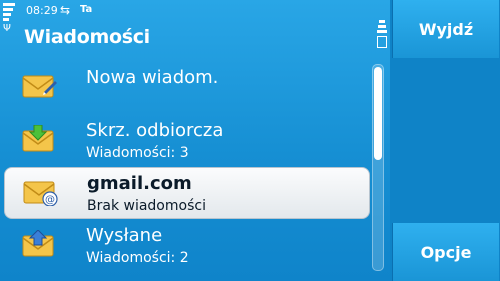 The width and height of the screenshot is (500, 281). Describe the element at coordinates (195, 24) in the screenshot. I see `status-bar: Ψ 08:29 ⇆ Ta` at that location.